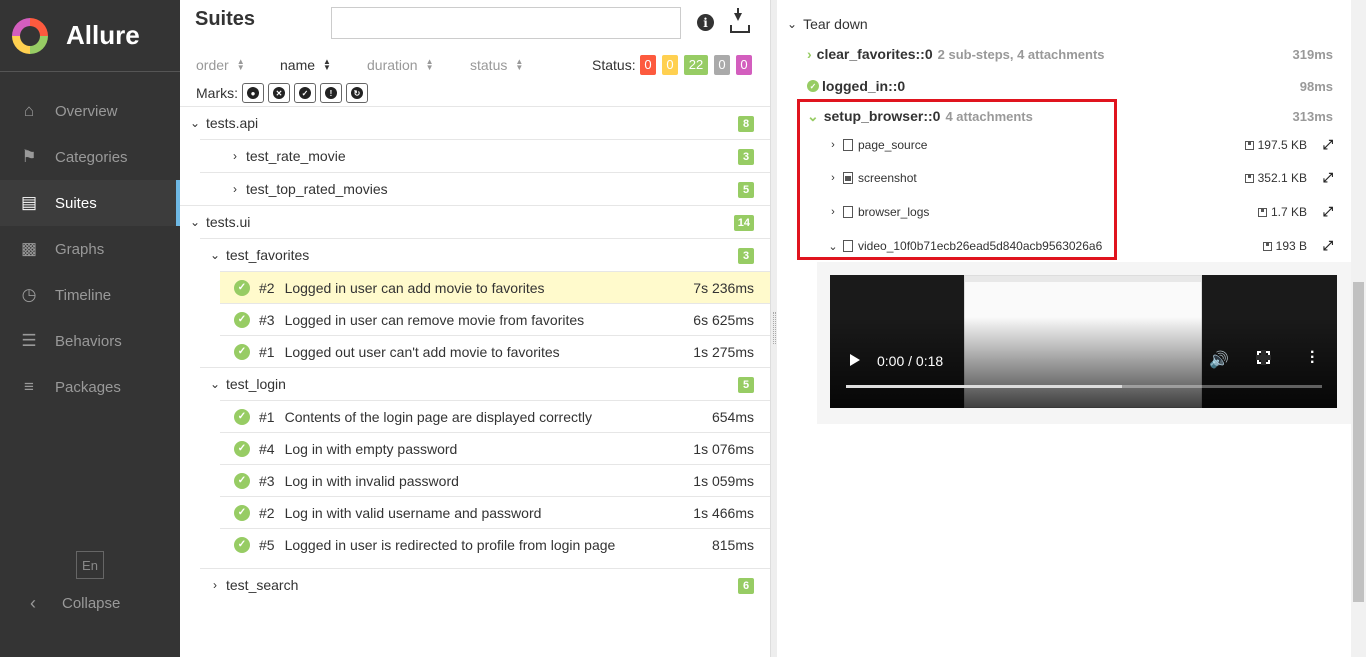  Describe the element at coordinates (90, 249) in the screenshot. I see `sidebar-item-graphs: ▩ Graphs` at that location.